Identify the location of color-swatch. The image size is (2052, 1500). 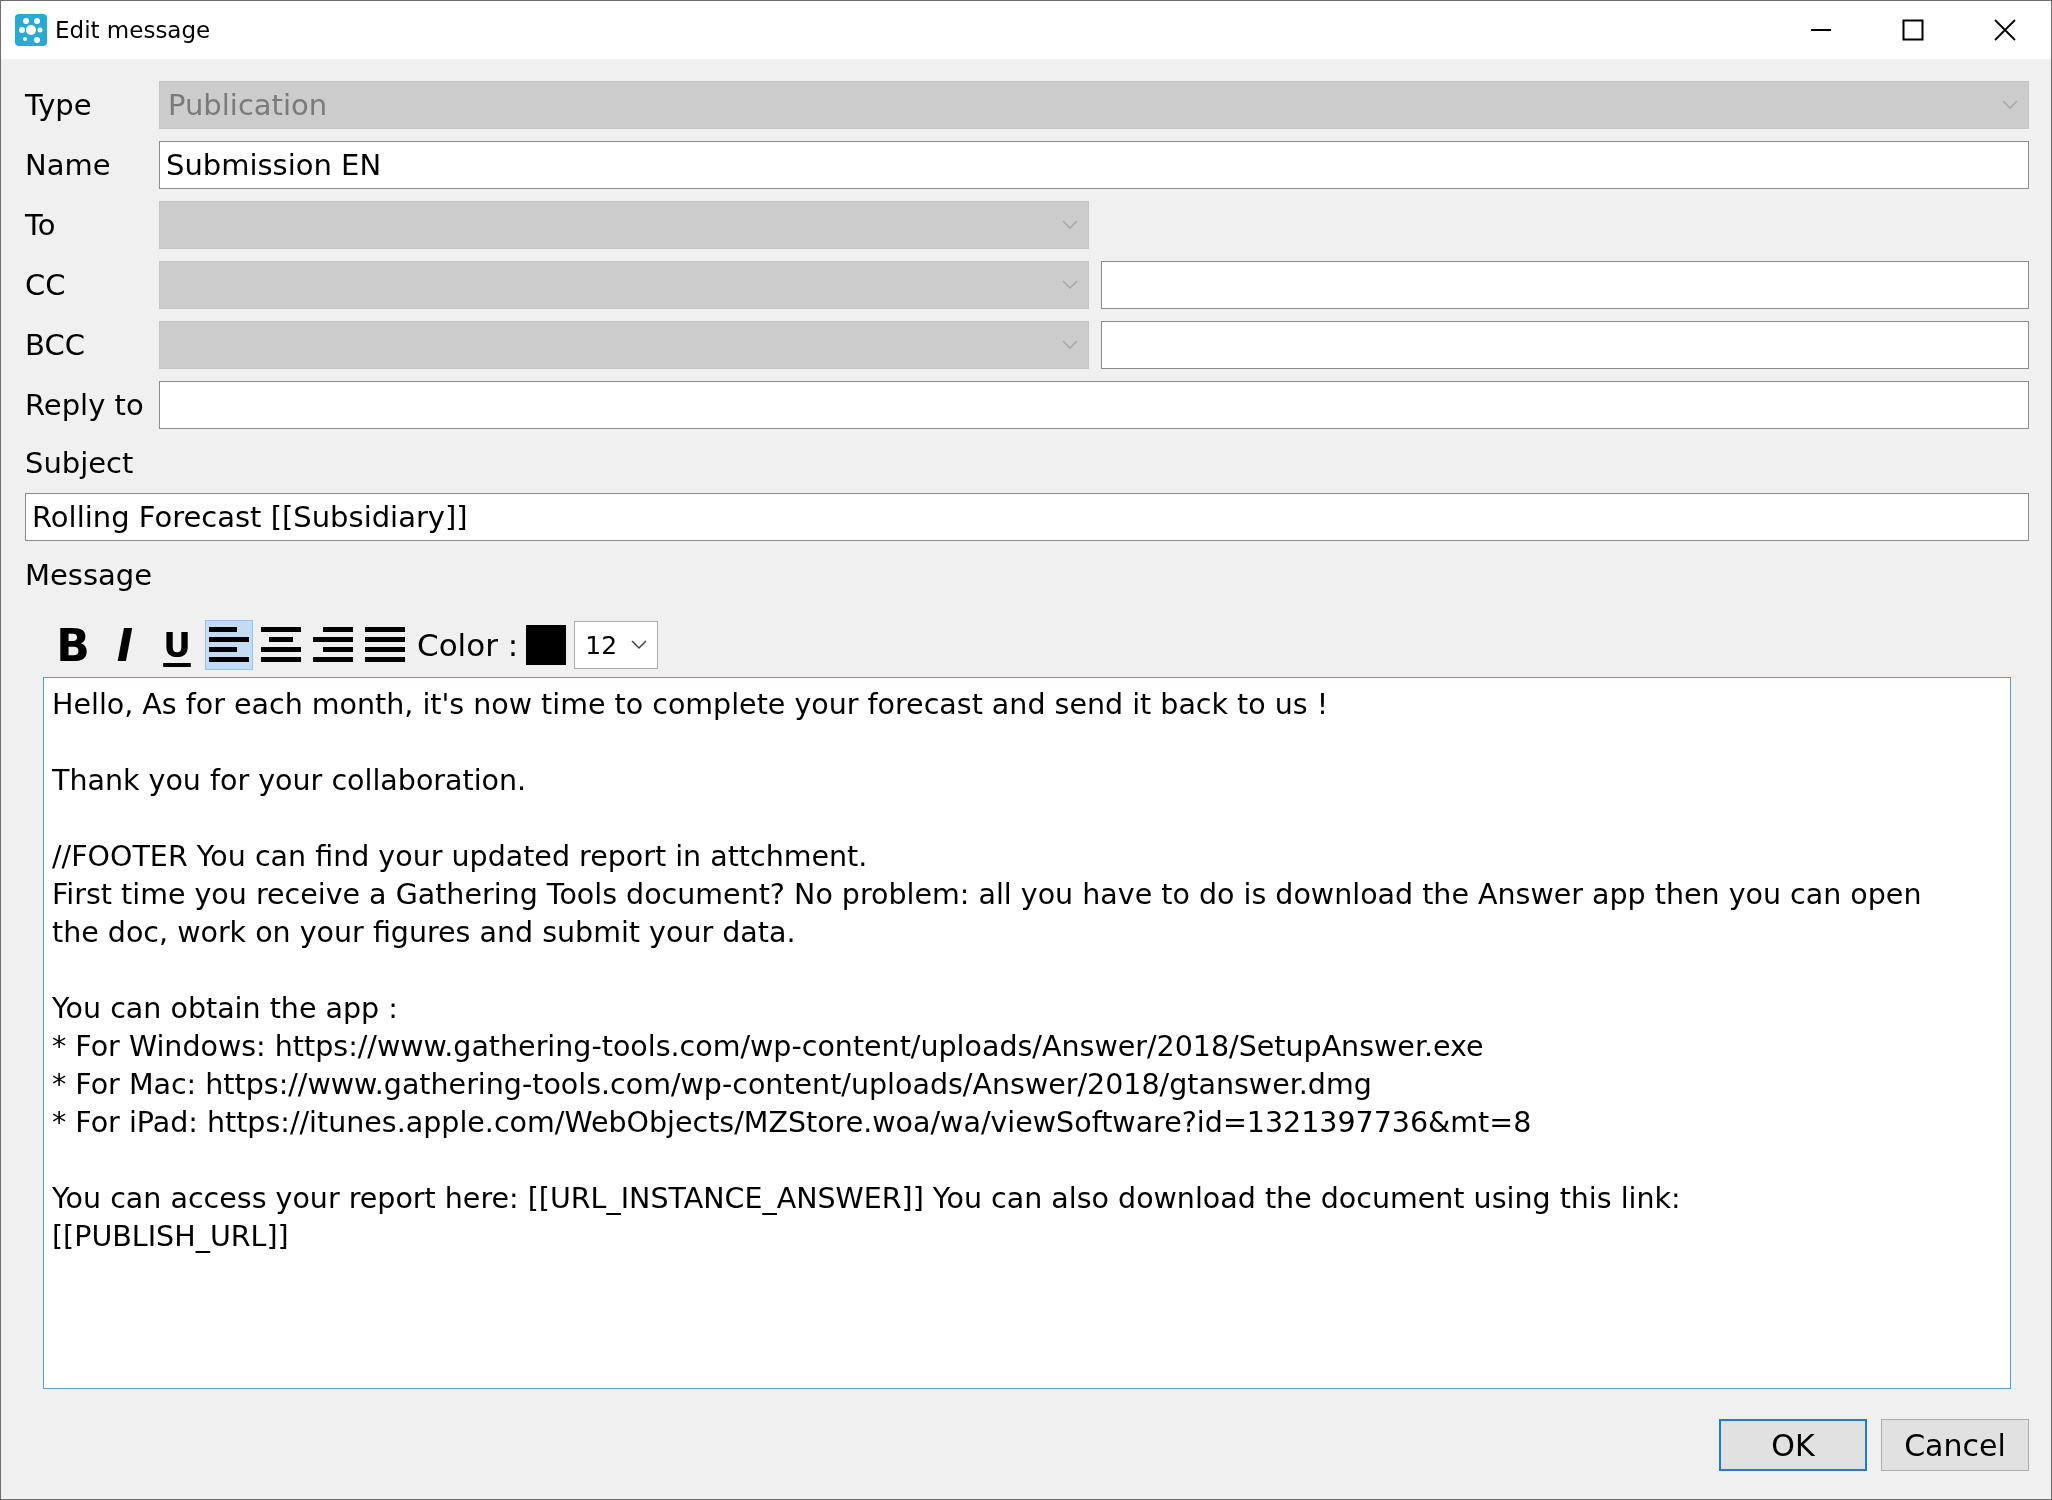
(546, 645).